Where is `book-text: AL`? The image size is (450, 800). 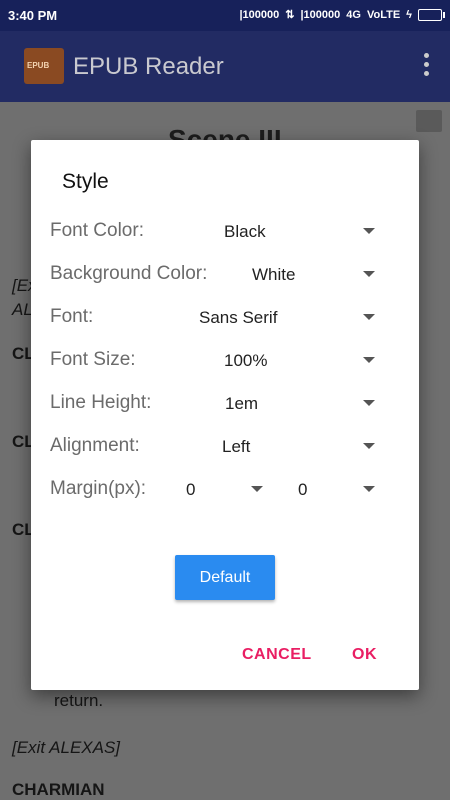
book-text: AL is located at coordinates (22, 309).